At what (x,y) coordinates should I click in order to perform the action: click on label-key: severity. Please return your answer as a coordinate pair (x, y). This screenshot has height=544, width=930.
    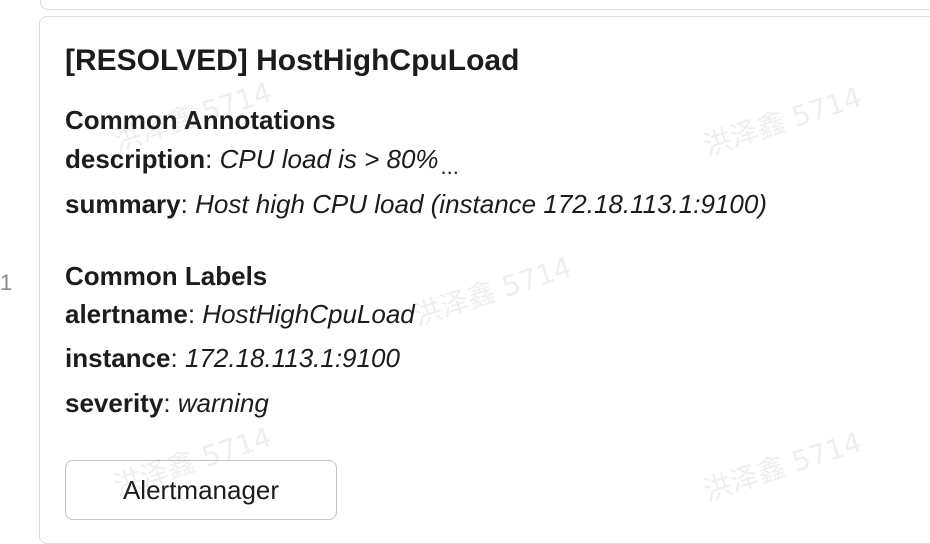
    Looking at the image, I should click on (114, 403).